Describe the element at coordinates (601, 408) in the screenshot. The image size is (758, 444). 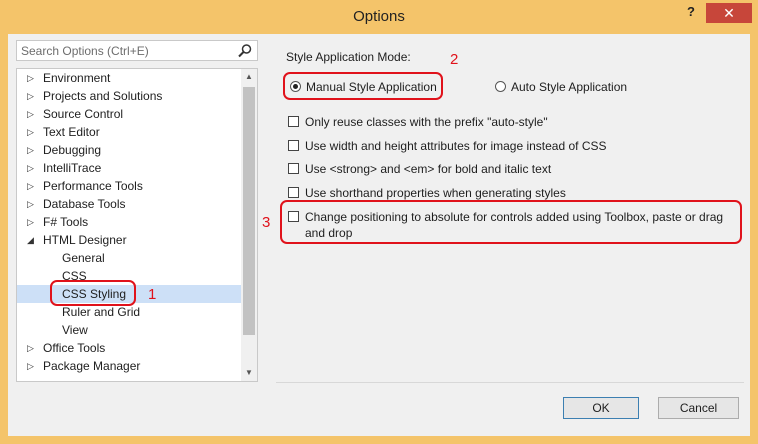
I see `ok-button: OK` at that location.